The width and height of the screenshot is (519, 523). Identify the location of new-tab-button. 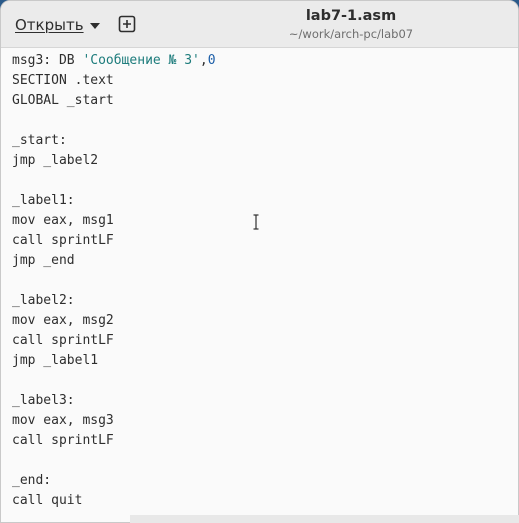
(127, 24).